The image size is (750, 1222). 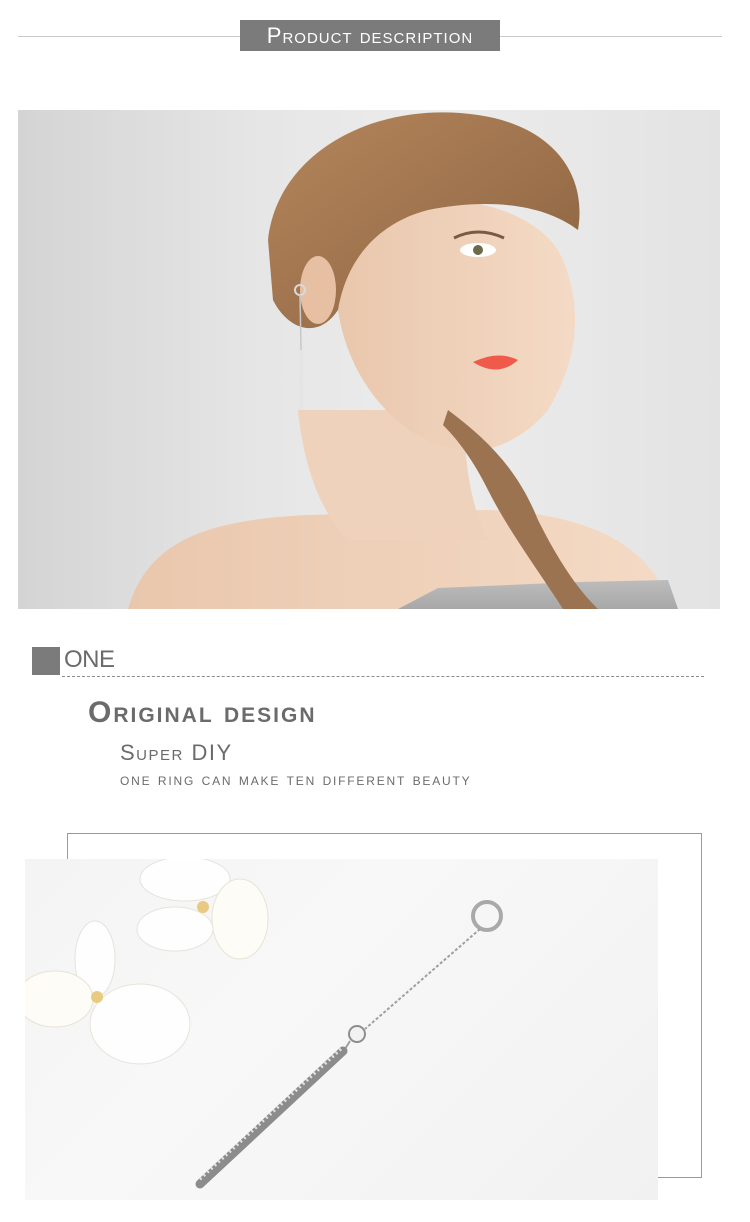 I want to click on header-rule-right, so click(x=611, y=36).